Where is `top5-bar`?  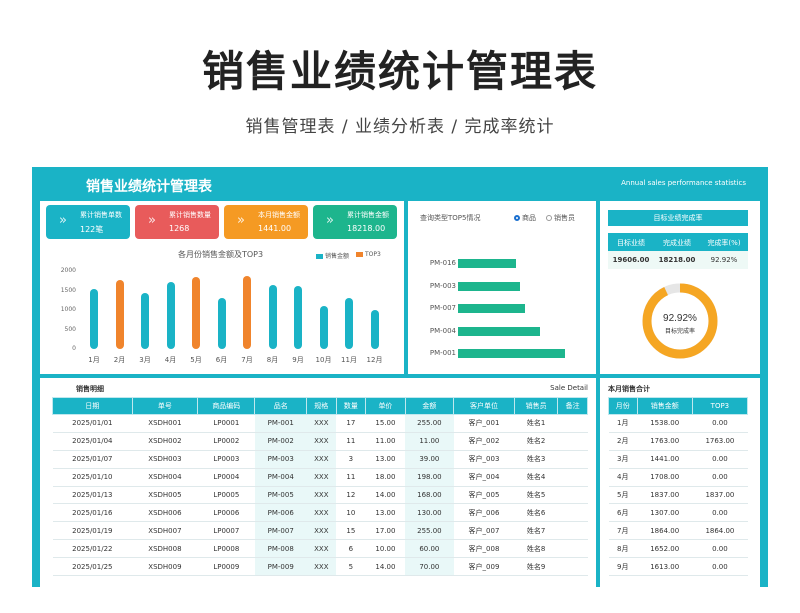 top5-bar is located at coordinates (489, 286).